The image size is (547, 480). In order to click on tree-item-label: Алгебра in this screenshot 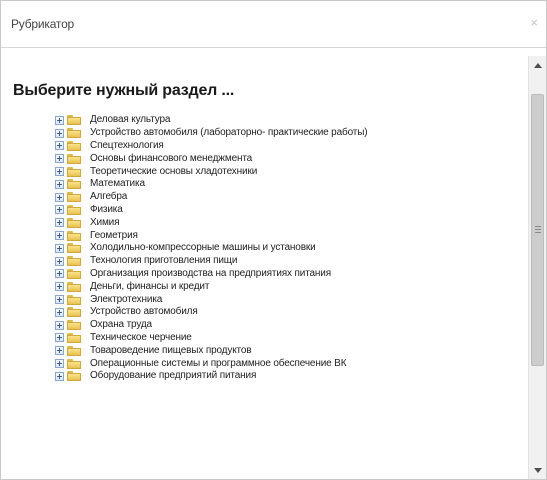, I will do `click(108, 197)`.